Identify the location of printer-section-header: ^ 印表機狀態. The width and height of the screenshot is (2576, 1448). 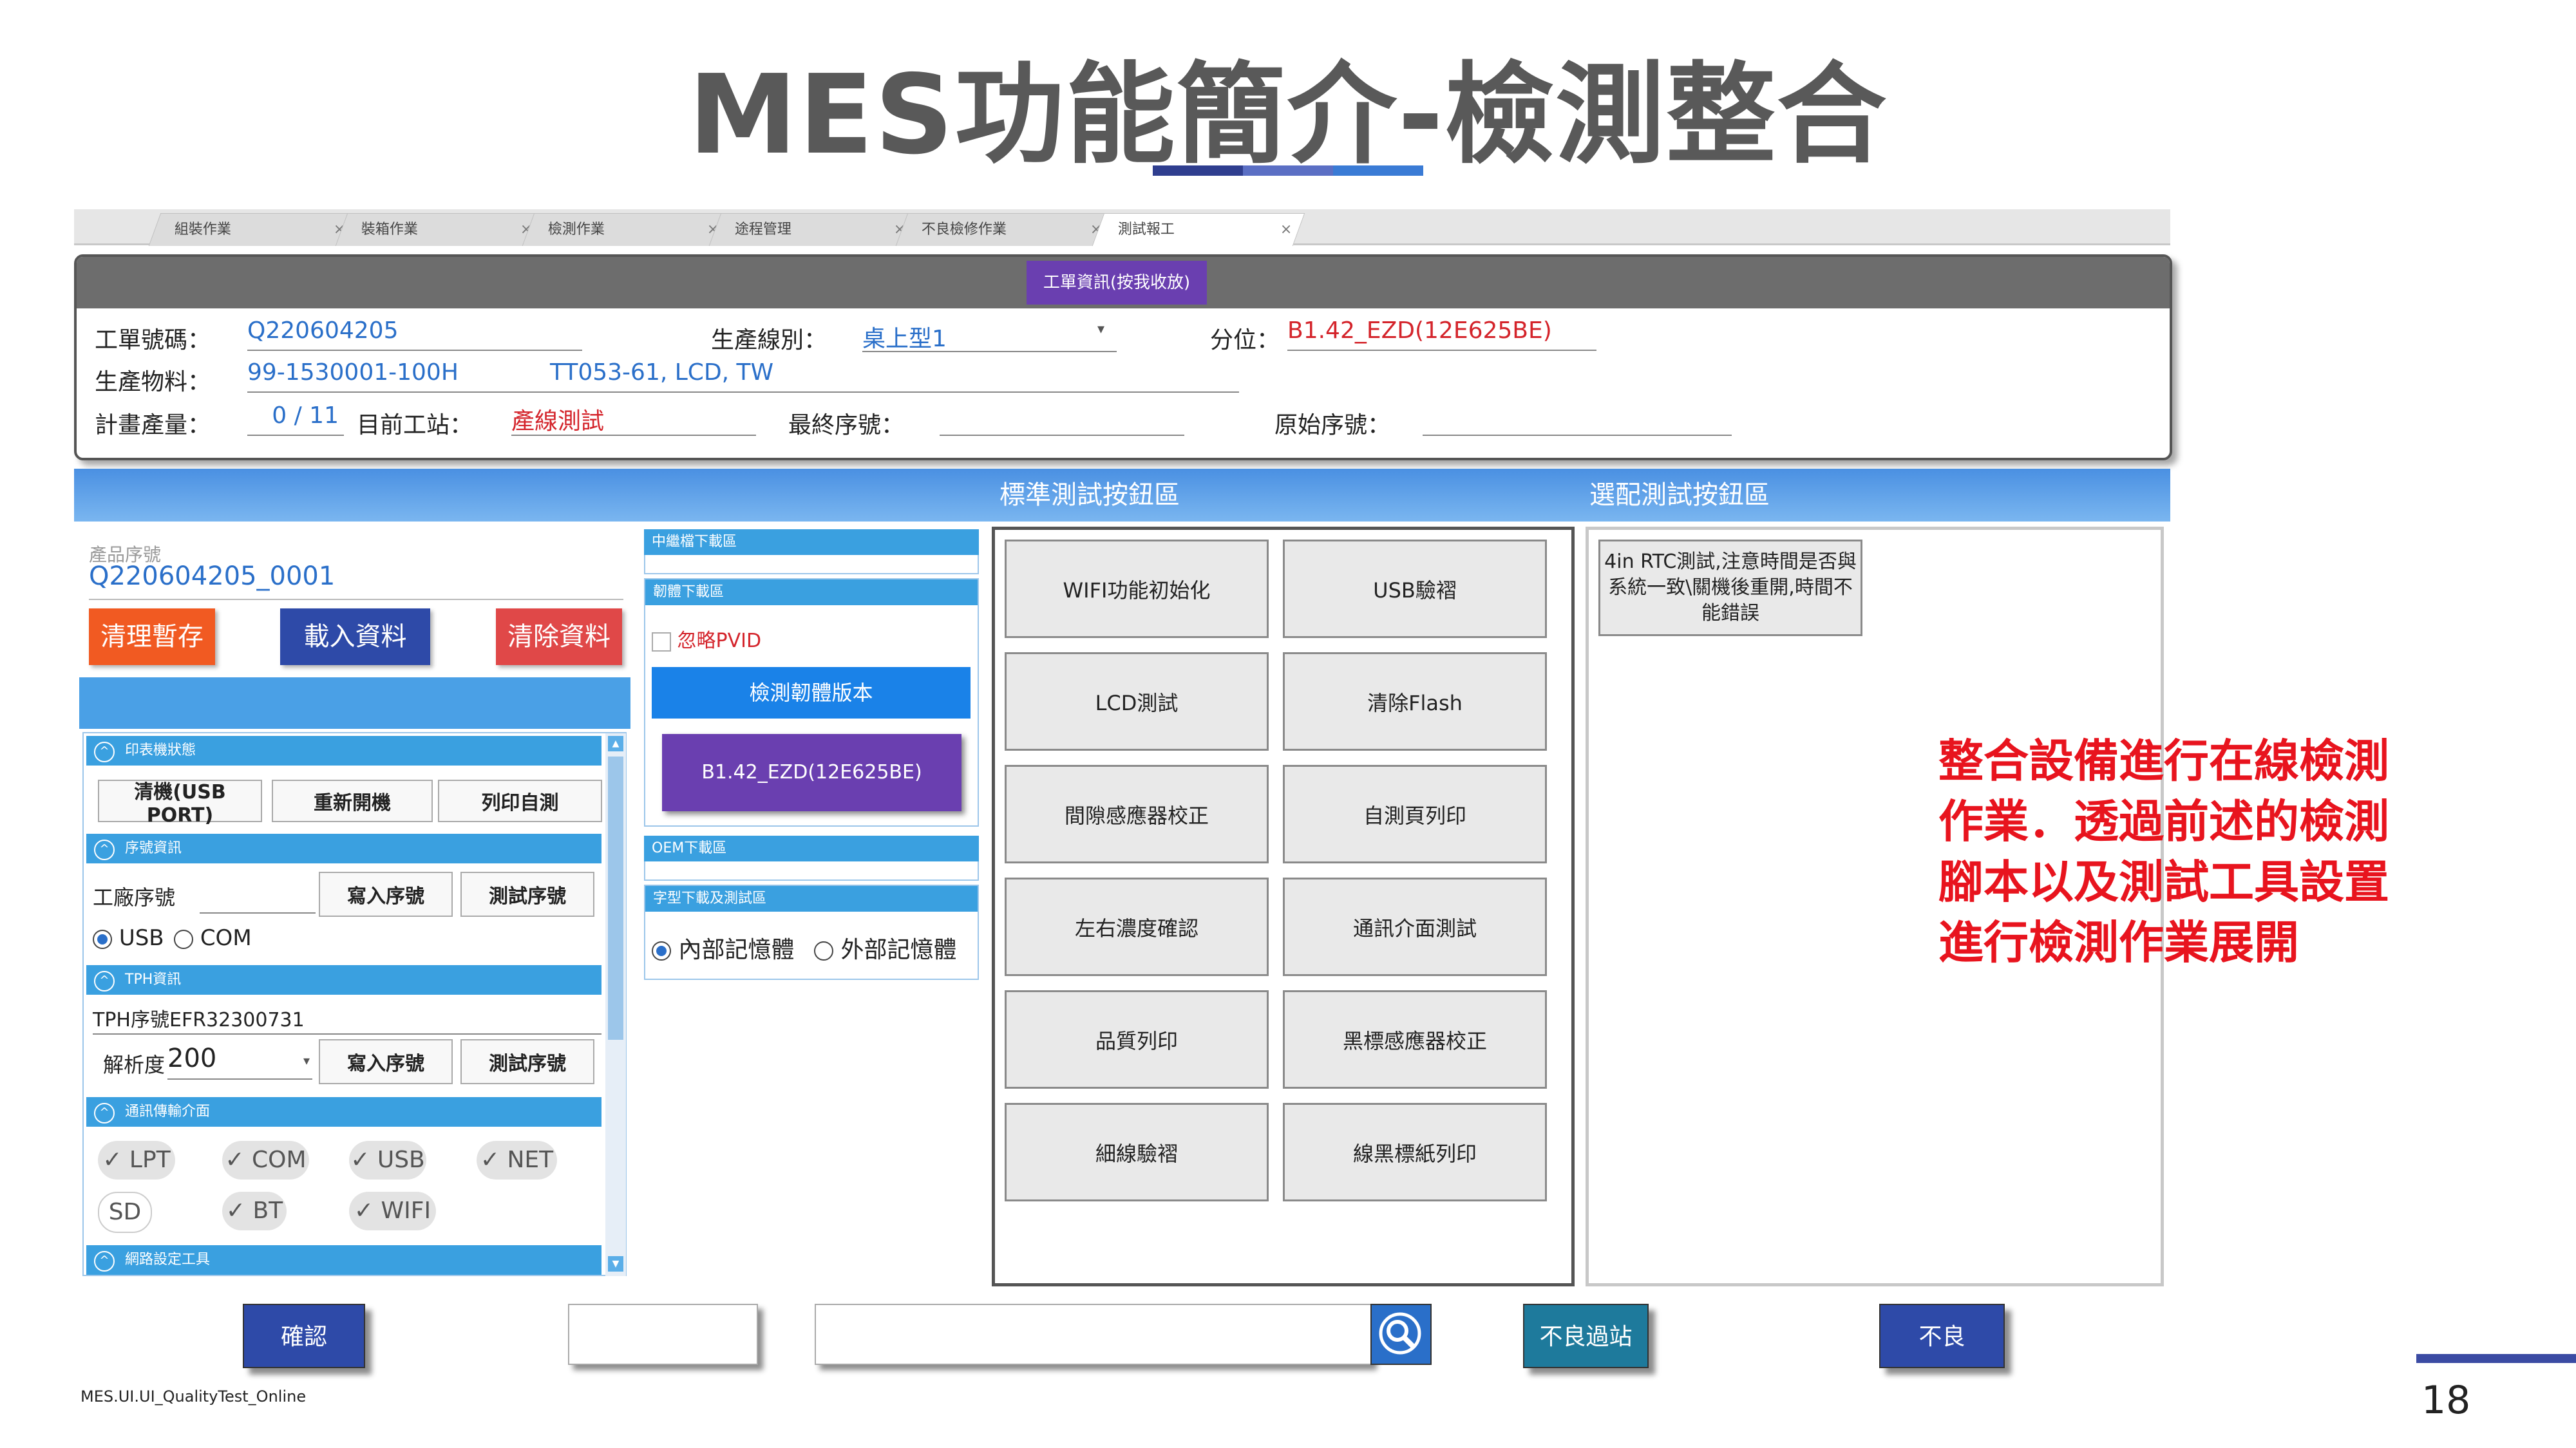
(343, 751).